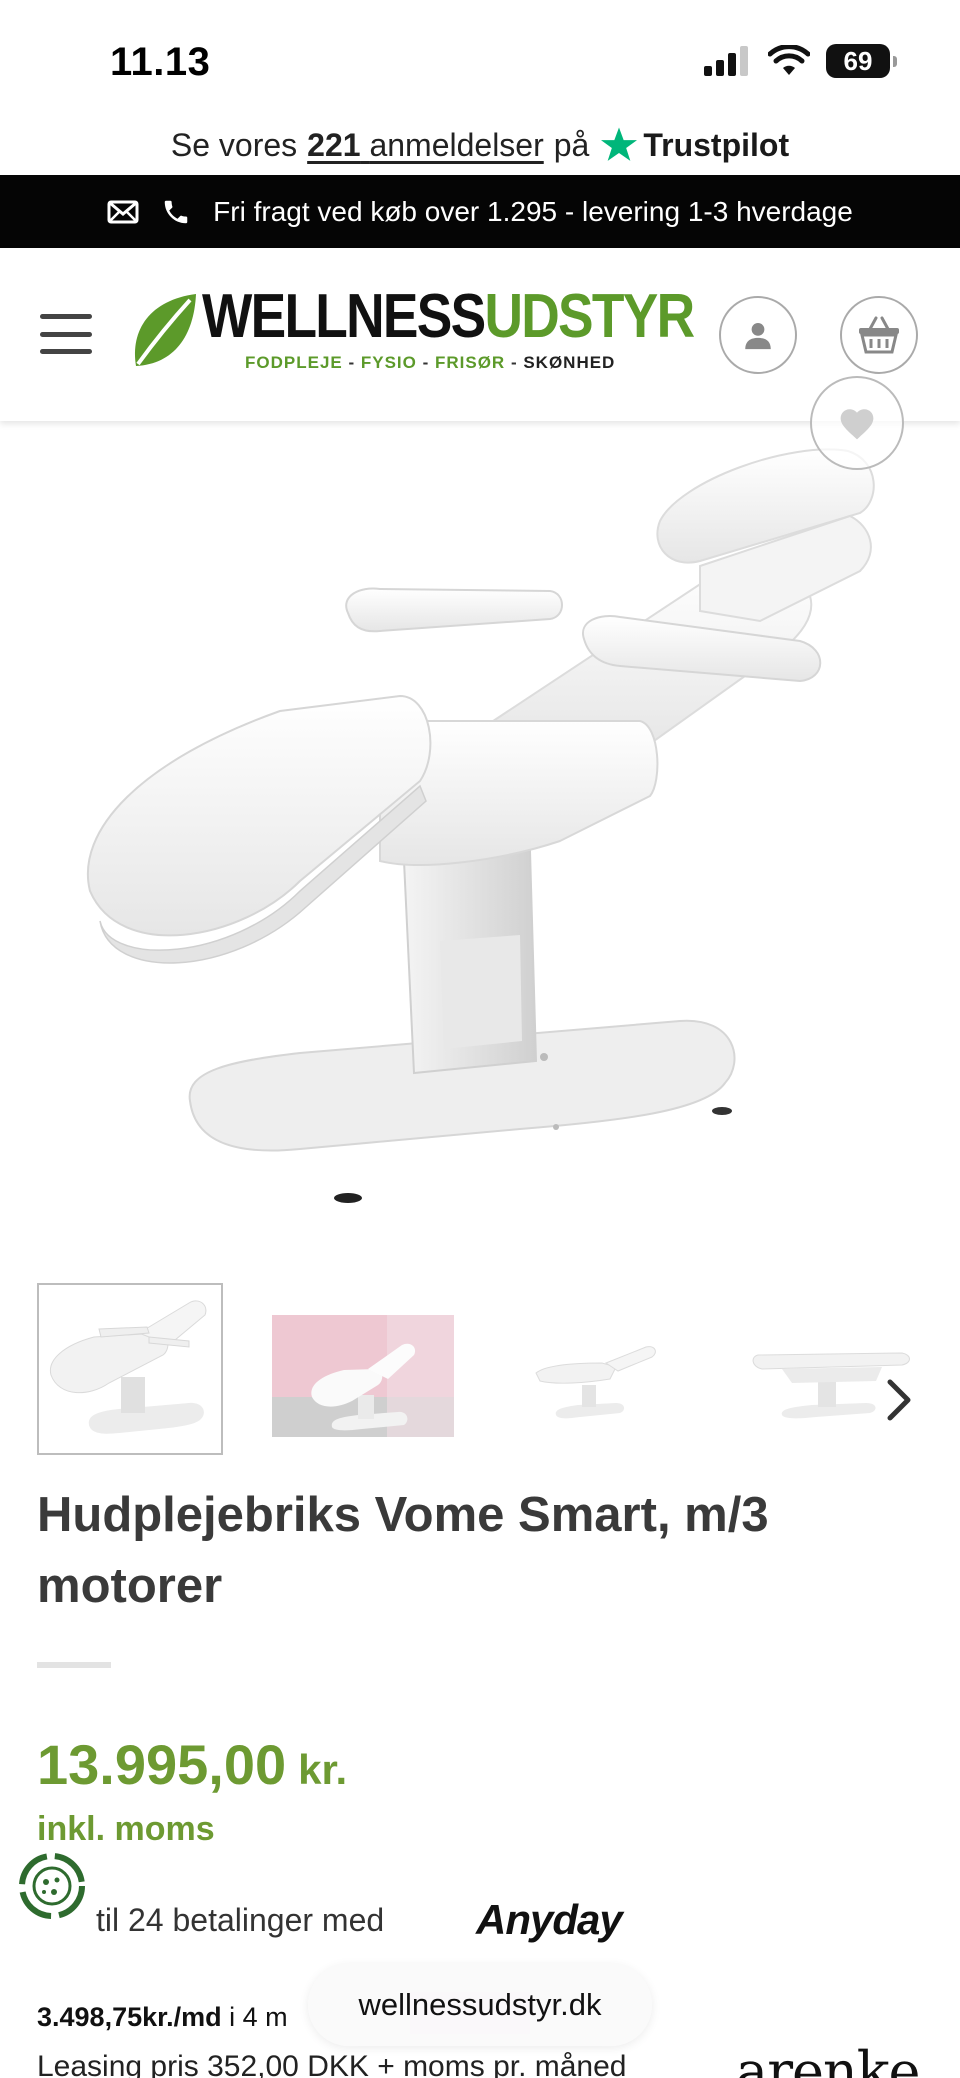 The image size is (960, 2078). Describe the element at coordinates (571, 144) in the screenshot. I see `trust-suffix: på` at that location.